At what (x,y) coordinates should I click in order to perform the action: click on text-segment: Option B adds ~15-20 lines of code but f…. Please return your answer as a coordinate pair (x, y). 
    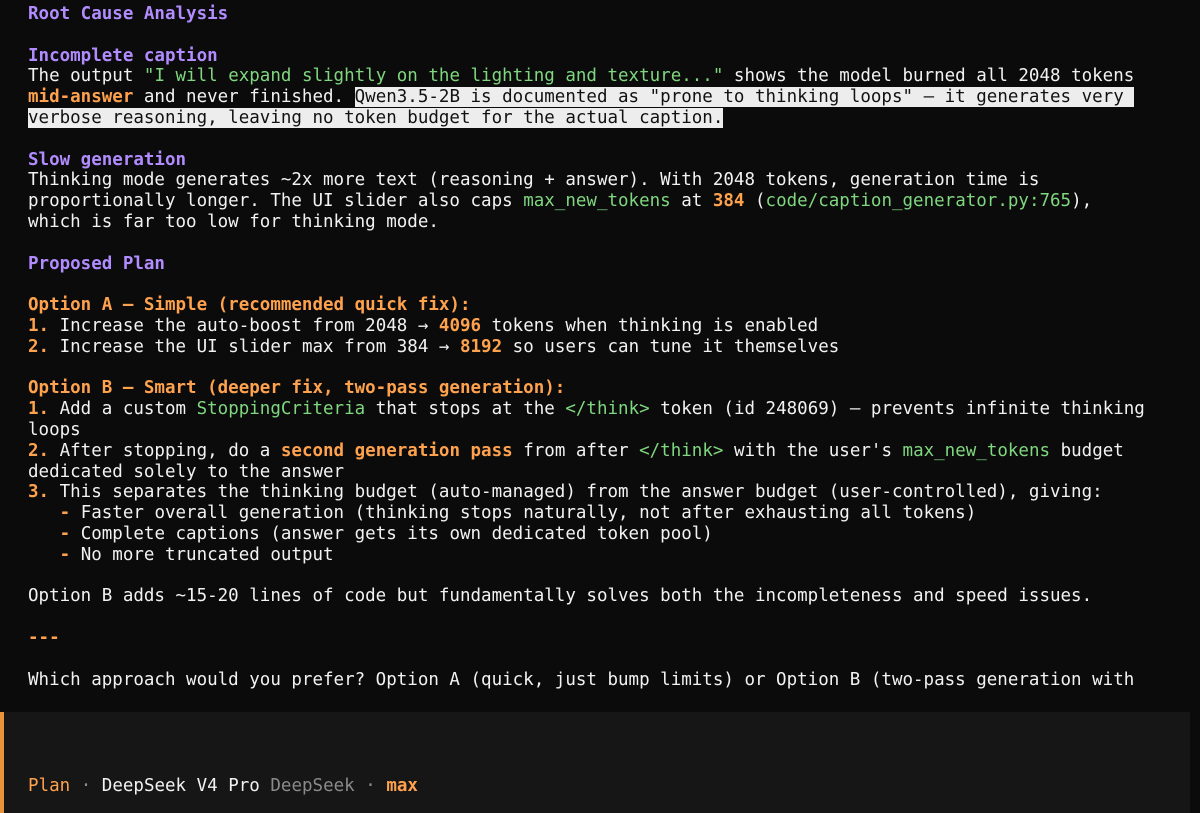
    Looking at the image, I should click on (560, 596).